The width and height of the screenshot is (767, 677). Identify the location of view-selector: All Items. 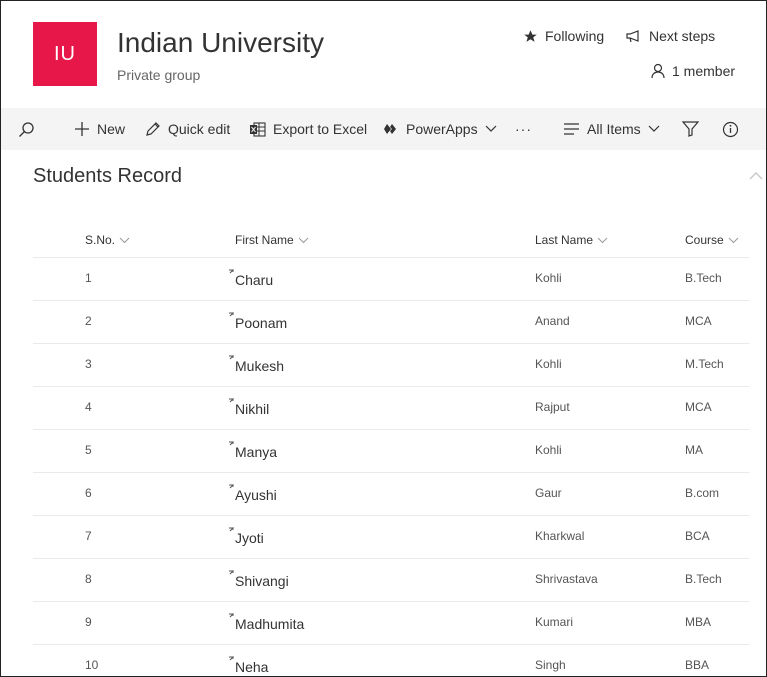
(611, 129).